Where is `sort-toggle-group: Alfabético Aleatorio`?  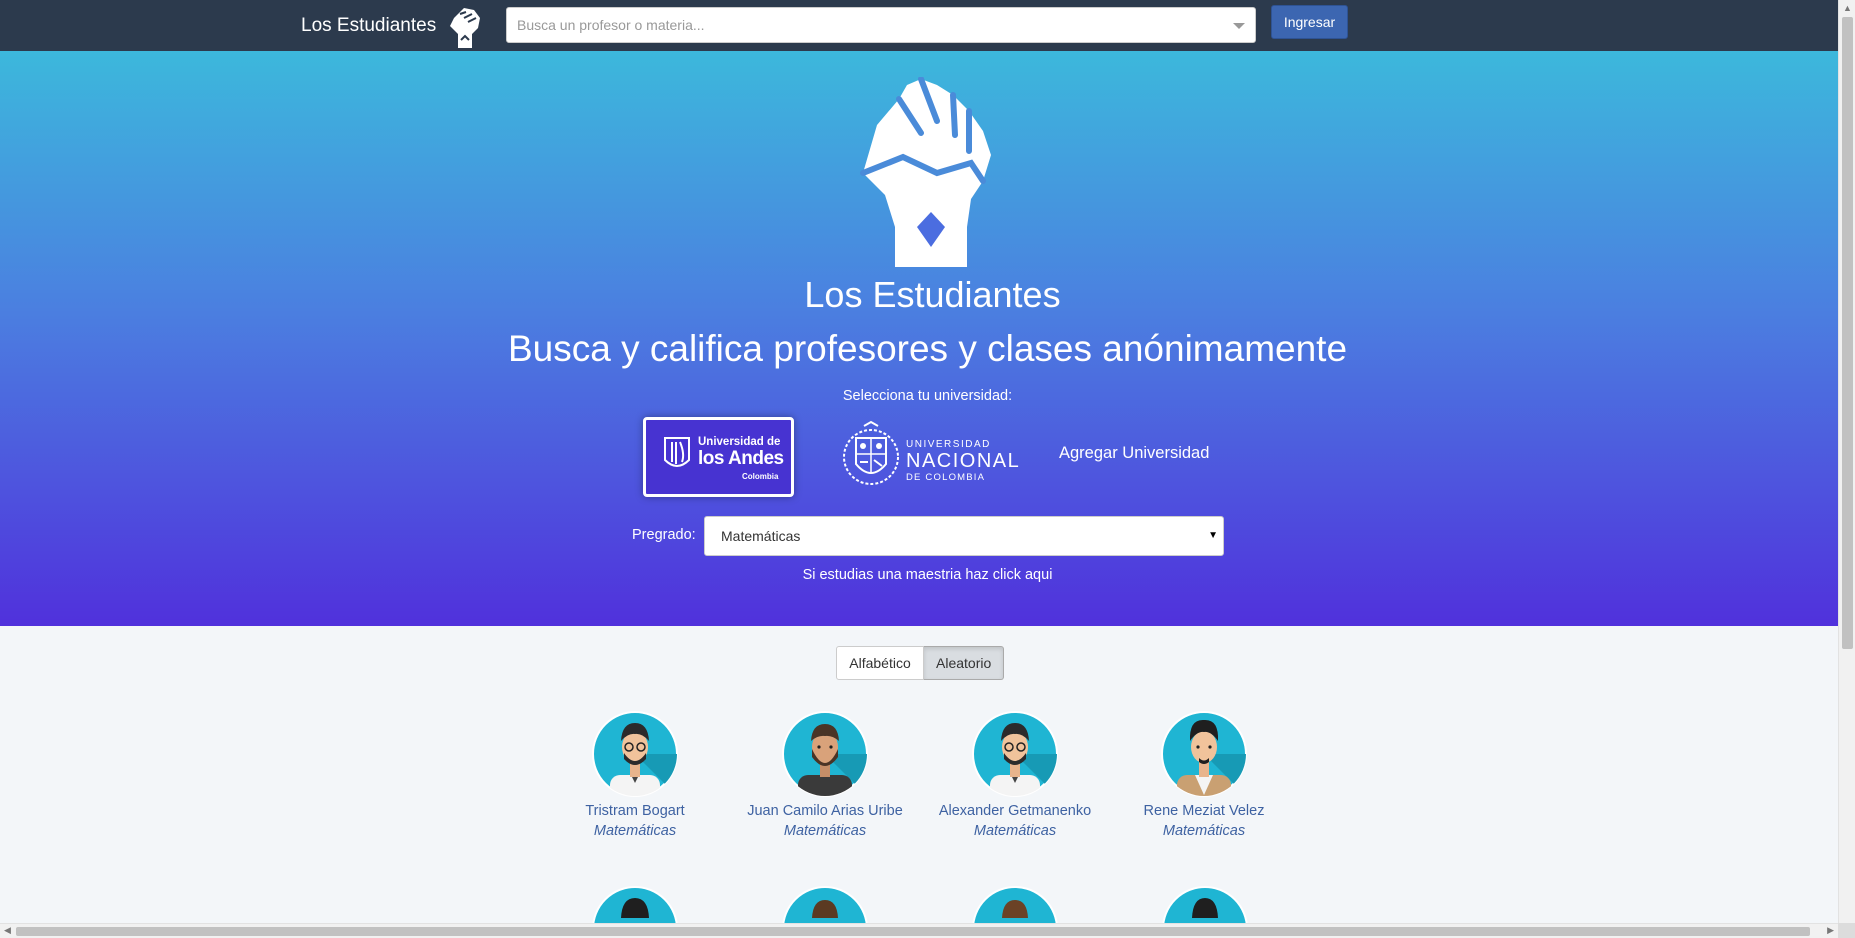 sort-toggle-group: Alfabético Aleatorio is located at coordinates (920, 663).